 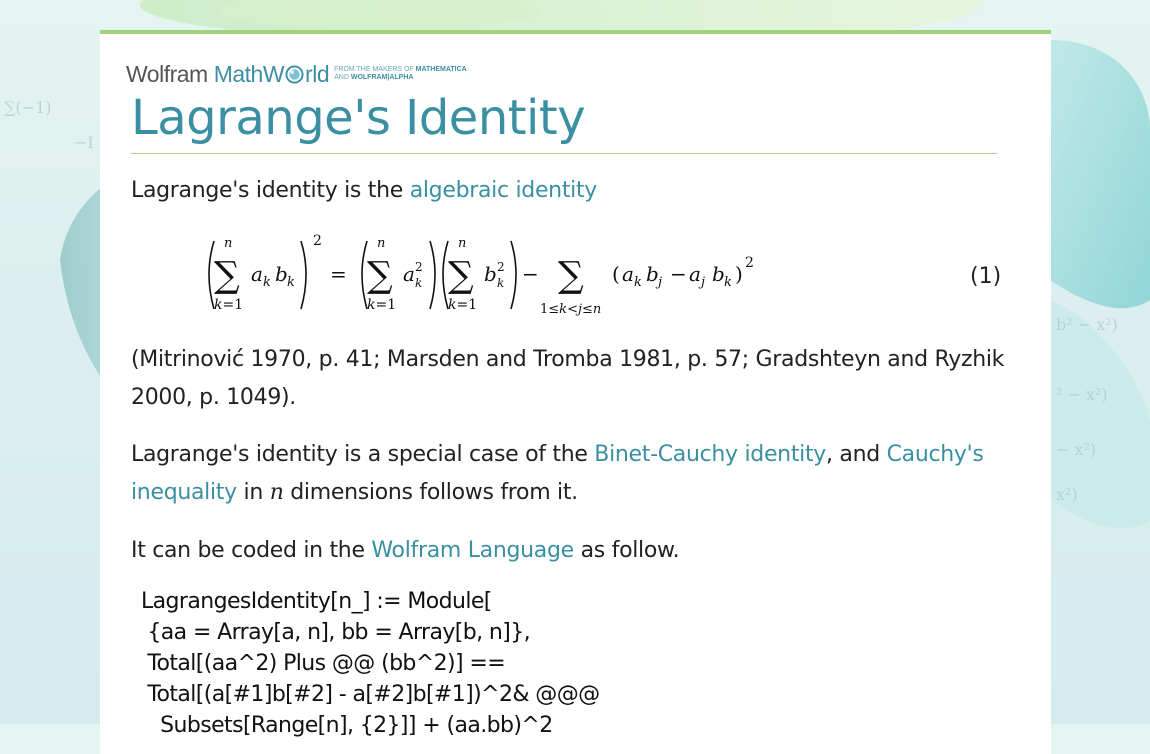 I want to click on brand-mathworld-a: MathW, so click(x=249, y=73).